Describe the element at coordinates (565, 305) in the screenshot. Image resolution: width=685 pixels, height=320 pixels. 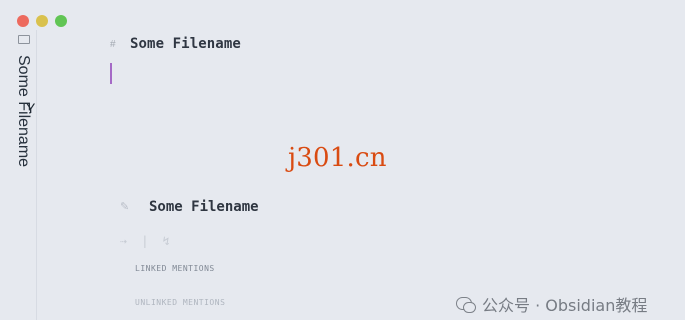
I see `footer-credit-text: 公众号 · Obsidian教程` at that location.